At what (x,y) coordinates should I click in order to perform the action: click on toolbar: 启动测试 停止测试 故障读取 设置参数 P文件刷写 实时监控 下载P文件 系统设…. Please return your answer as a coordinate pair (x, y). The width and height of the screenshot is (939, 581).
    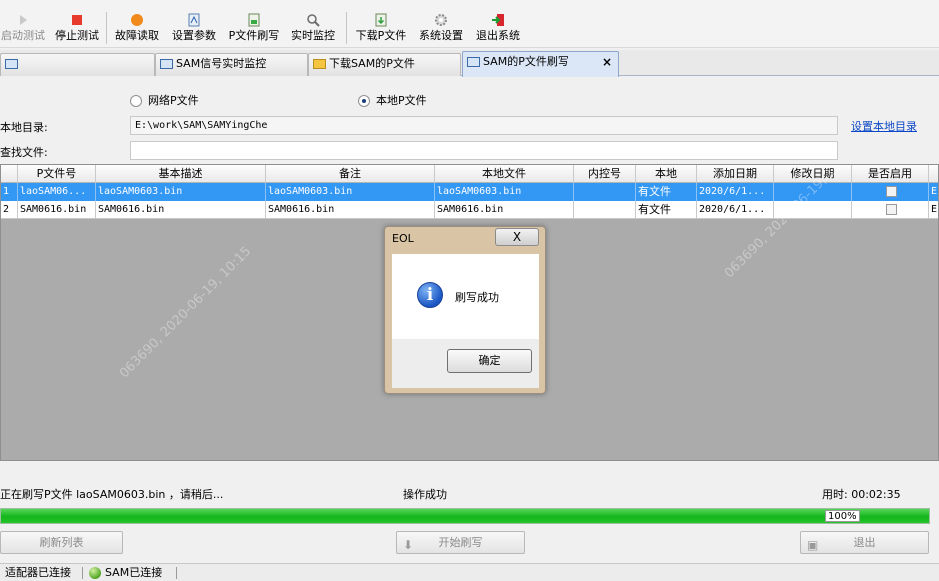
    Looking at the image, I should click on (469, 24).